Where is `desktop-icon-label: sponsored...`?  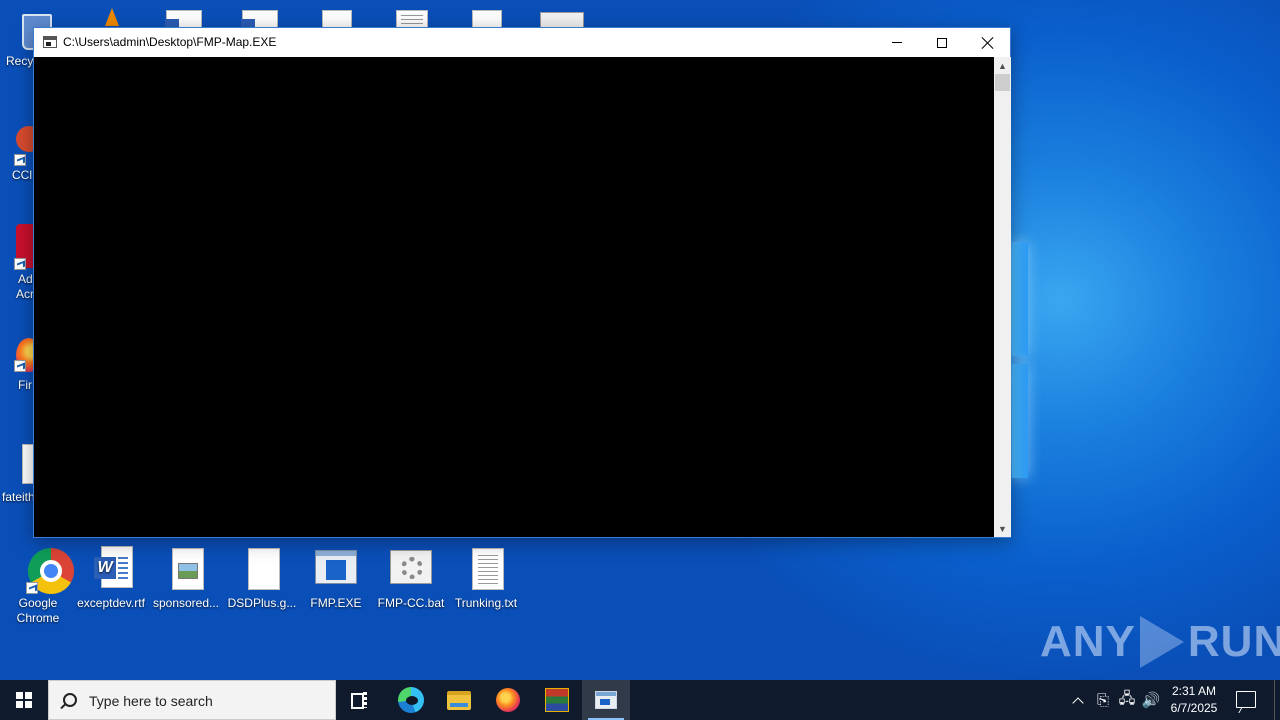
desktop-icon-label: sponsored... is located at coordinates (186, 603).